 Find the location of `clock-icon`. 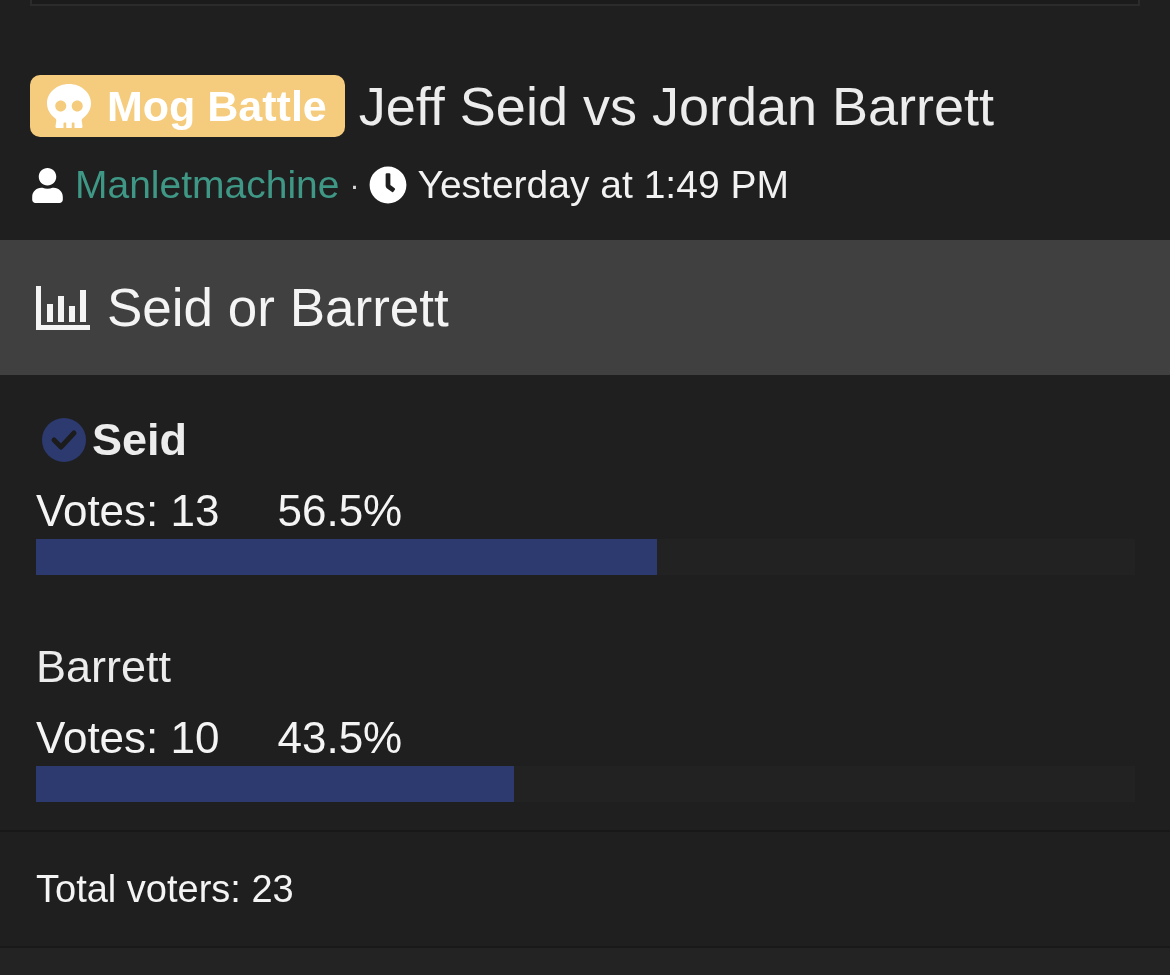

clock-icon is located at coordinates (388, 185).